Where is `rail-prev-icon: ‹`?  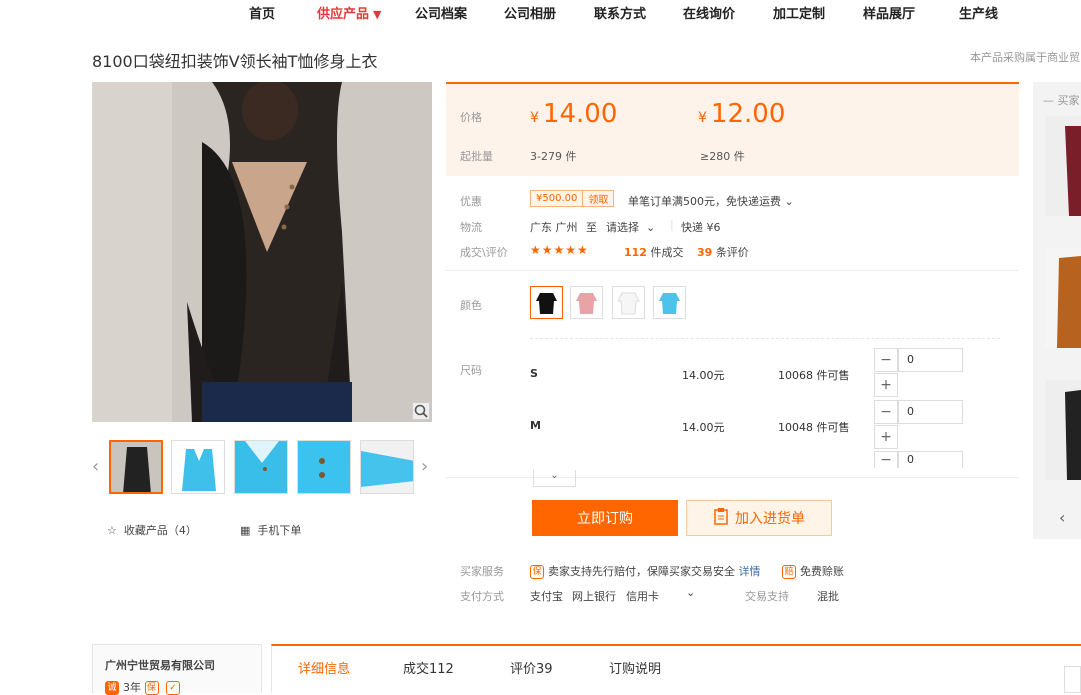
rail-prev-icon: ‹ is located at coordinates (1062, 517).